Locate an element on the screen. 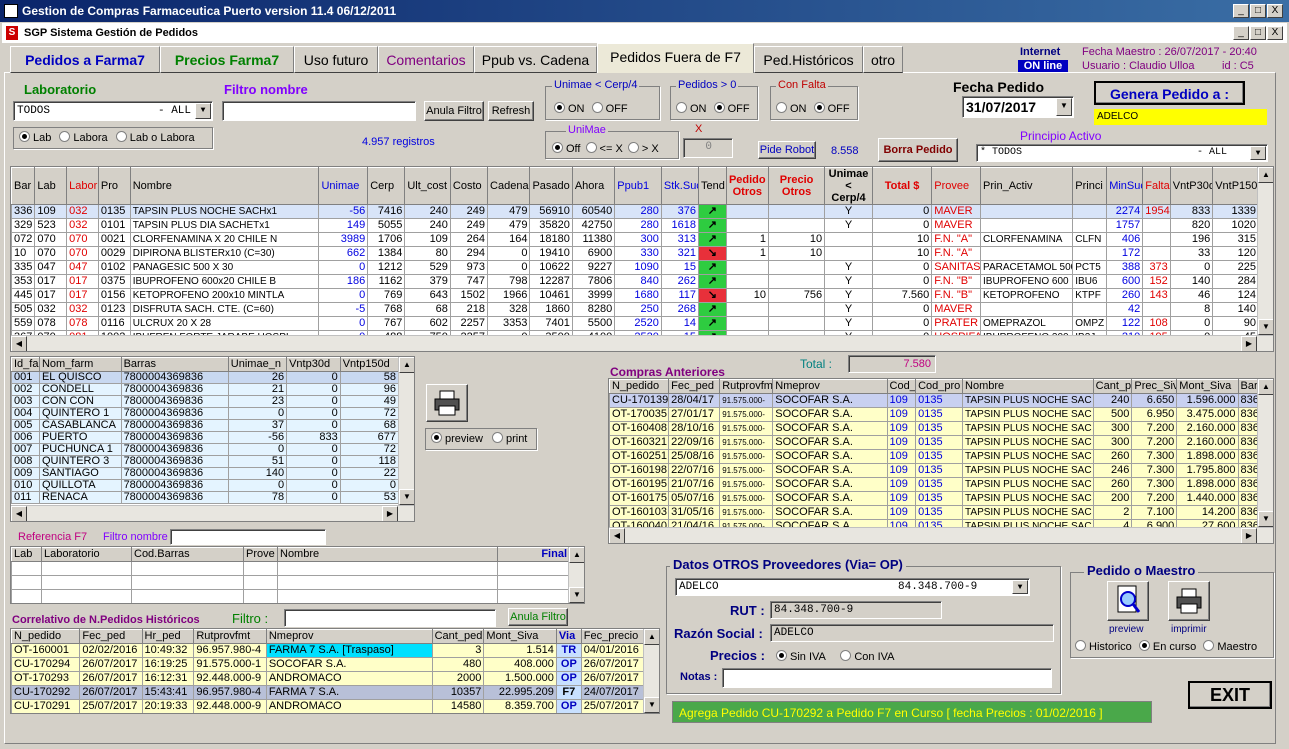  genera-pedido-button: Genera Pedido a : is located at coordinates (1169, 93).